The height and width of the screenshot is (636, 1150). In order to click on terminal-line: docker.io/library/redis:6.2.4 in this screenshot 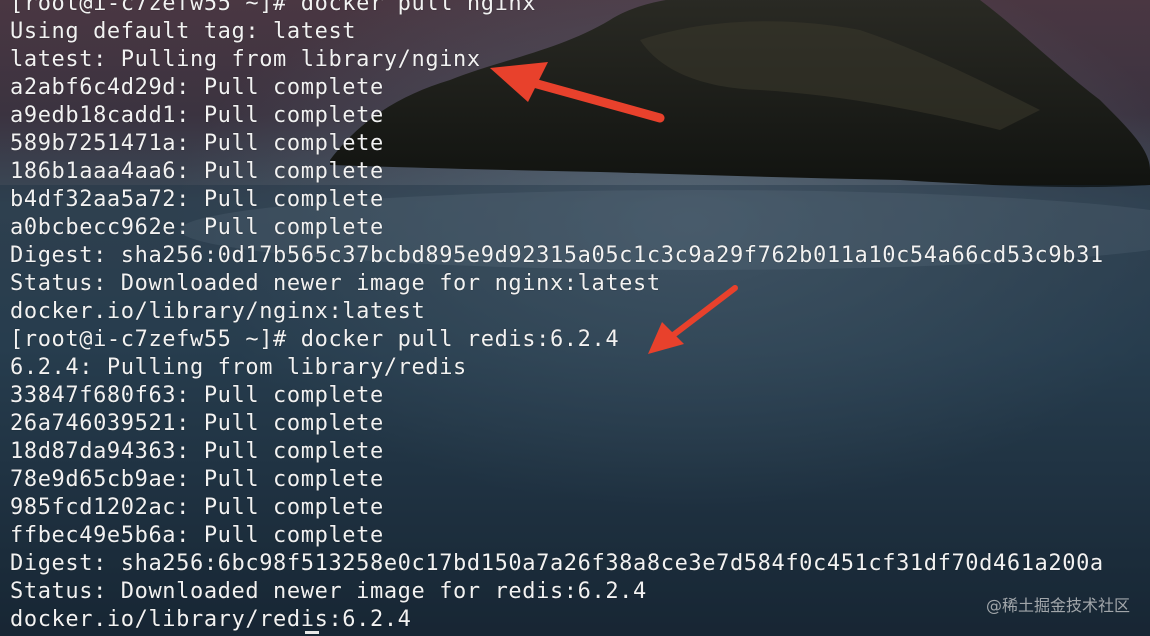, I will do `click(211, 619)`.